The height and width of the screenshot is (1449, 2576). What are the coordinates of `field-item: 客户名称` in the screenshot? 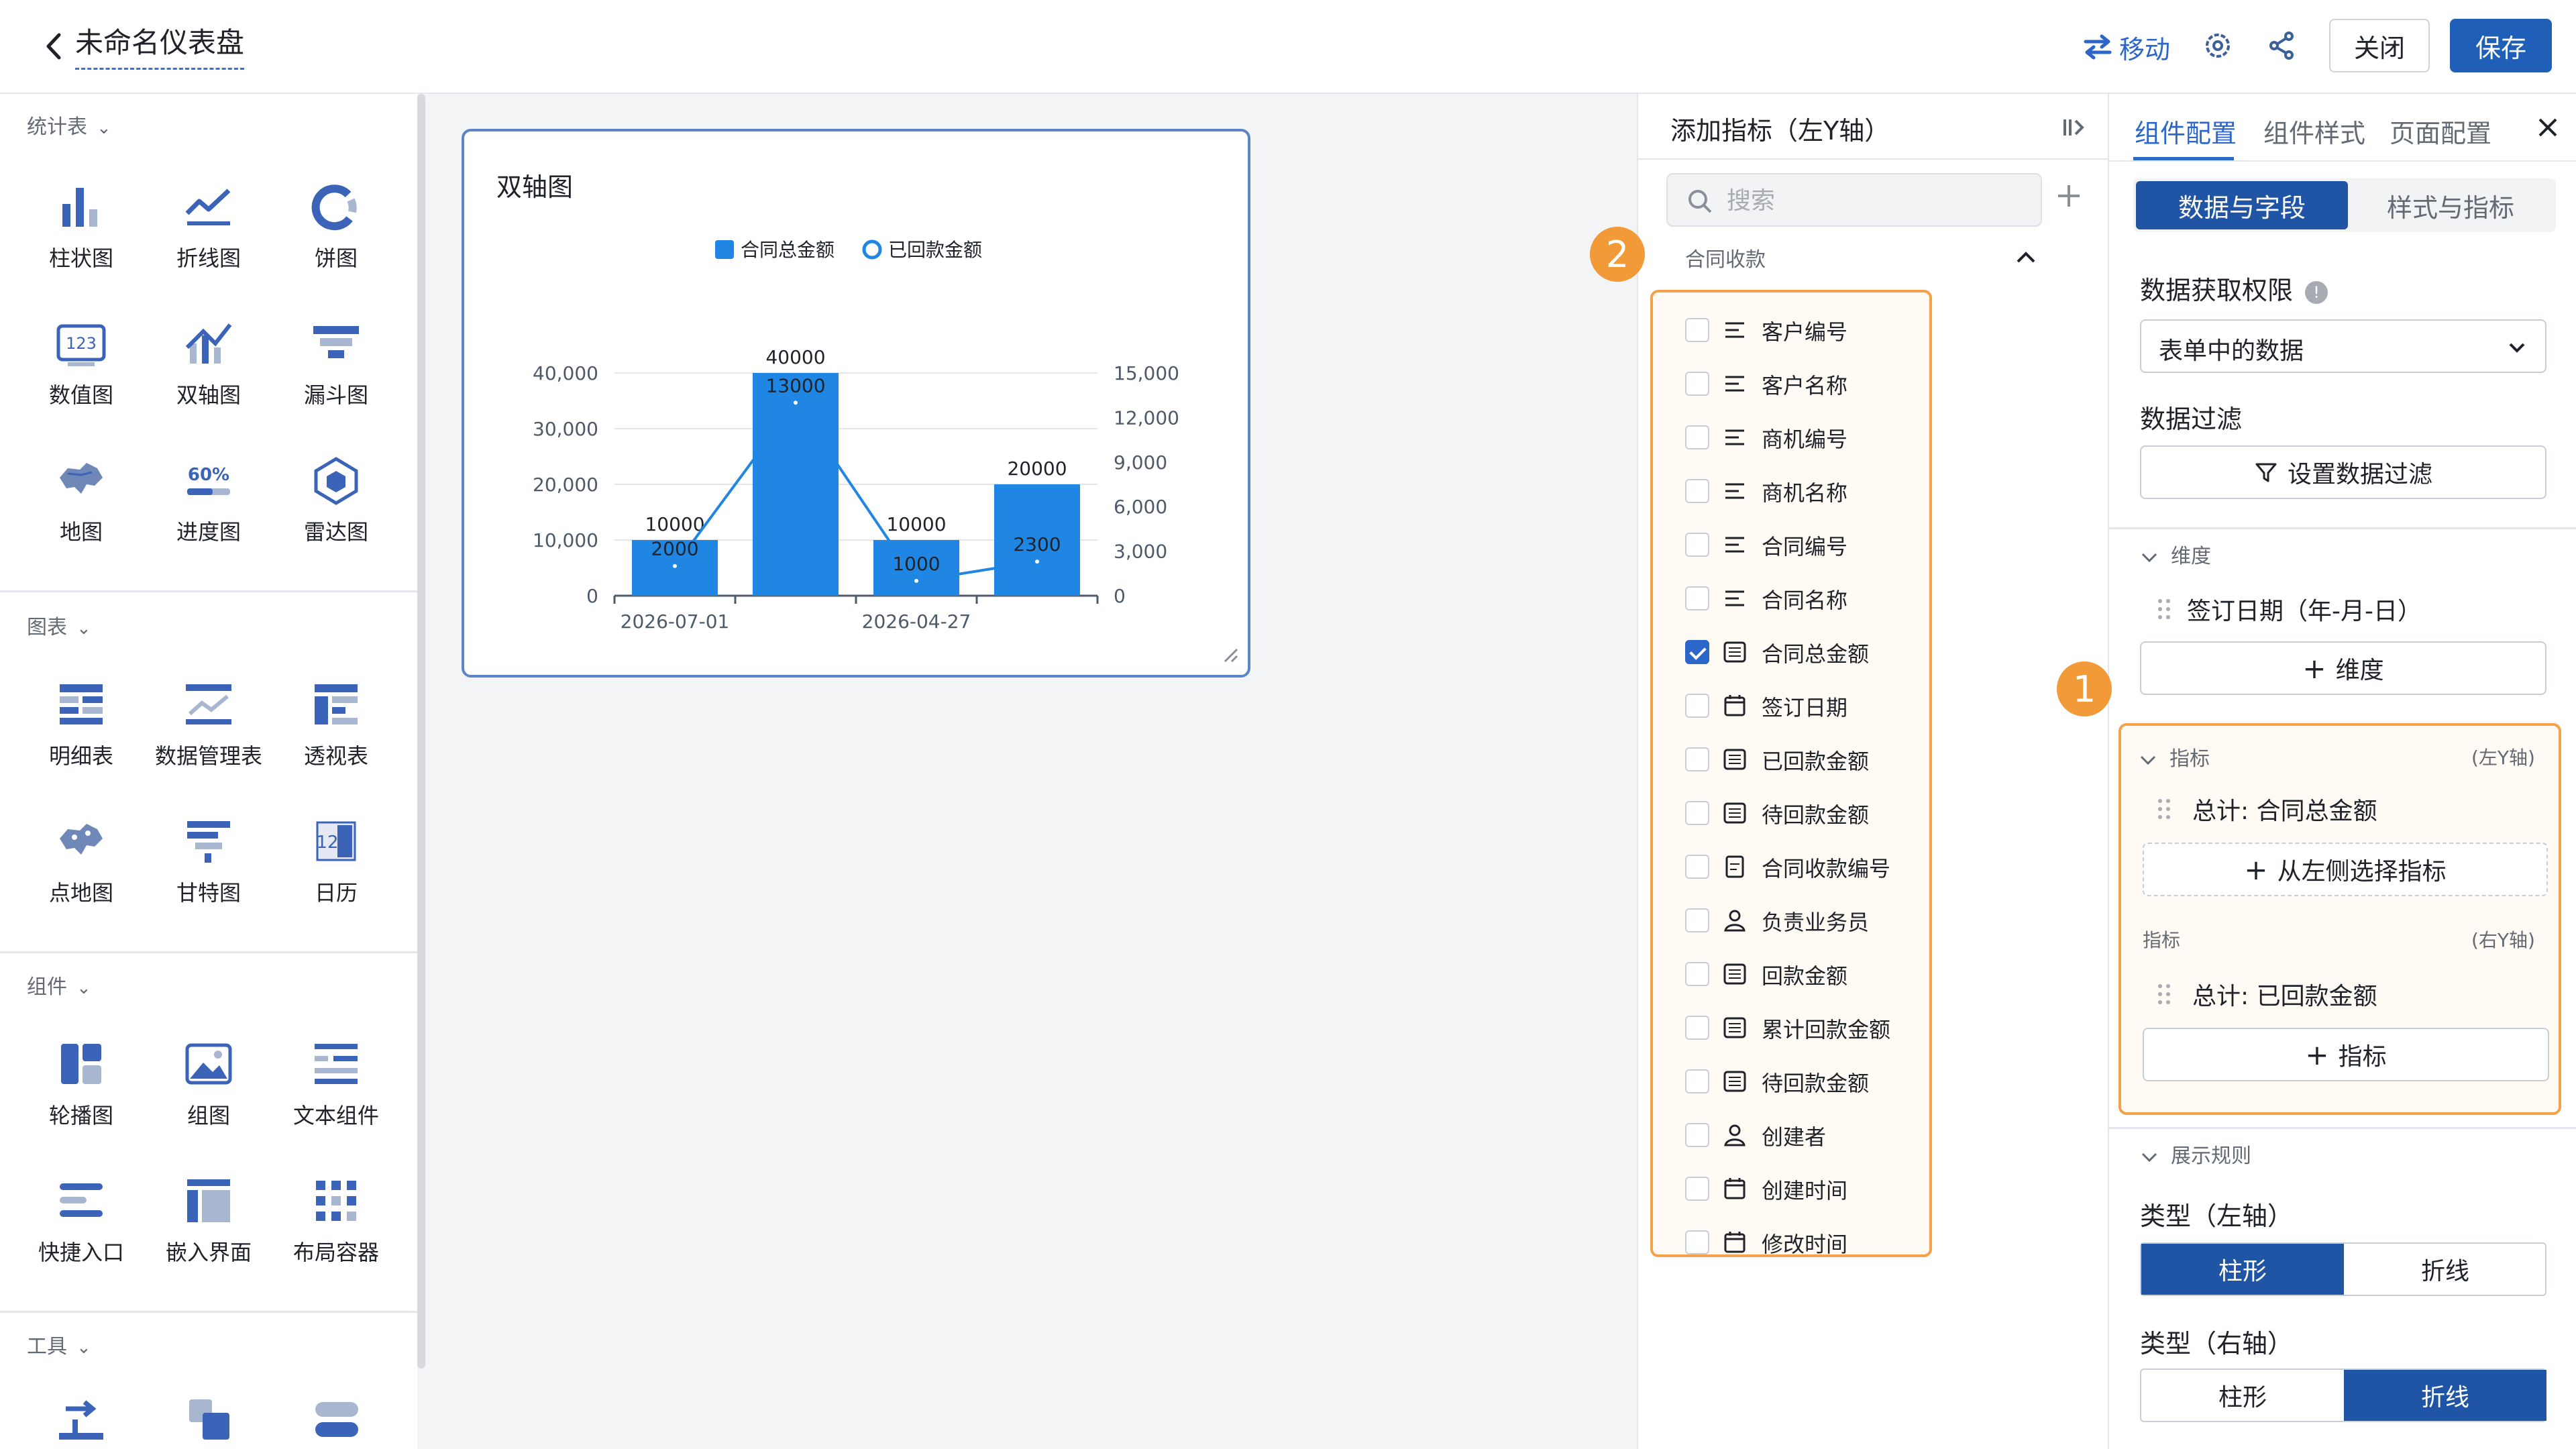 It's located at (1791, 385).